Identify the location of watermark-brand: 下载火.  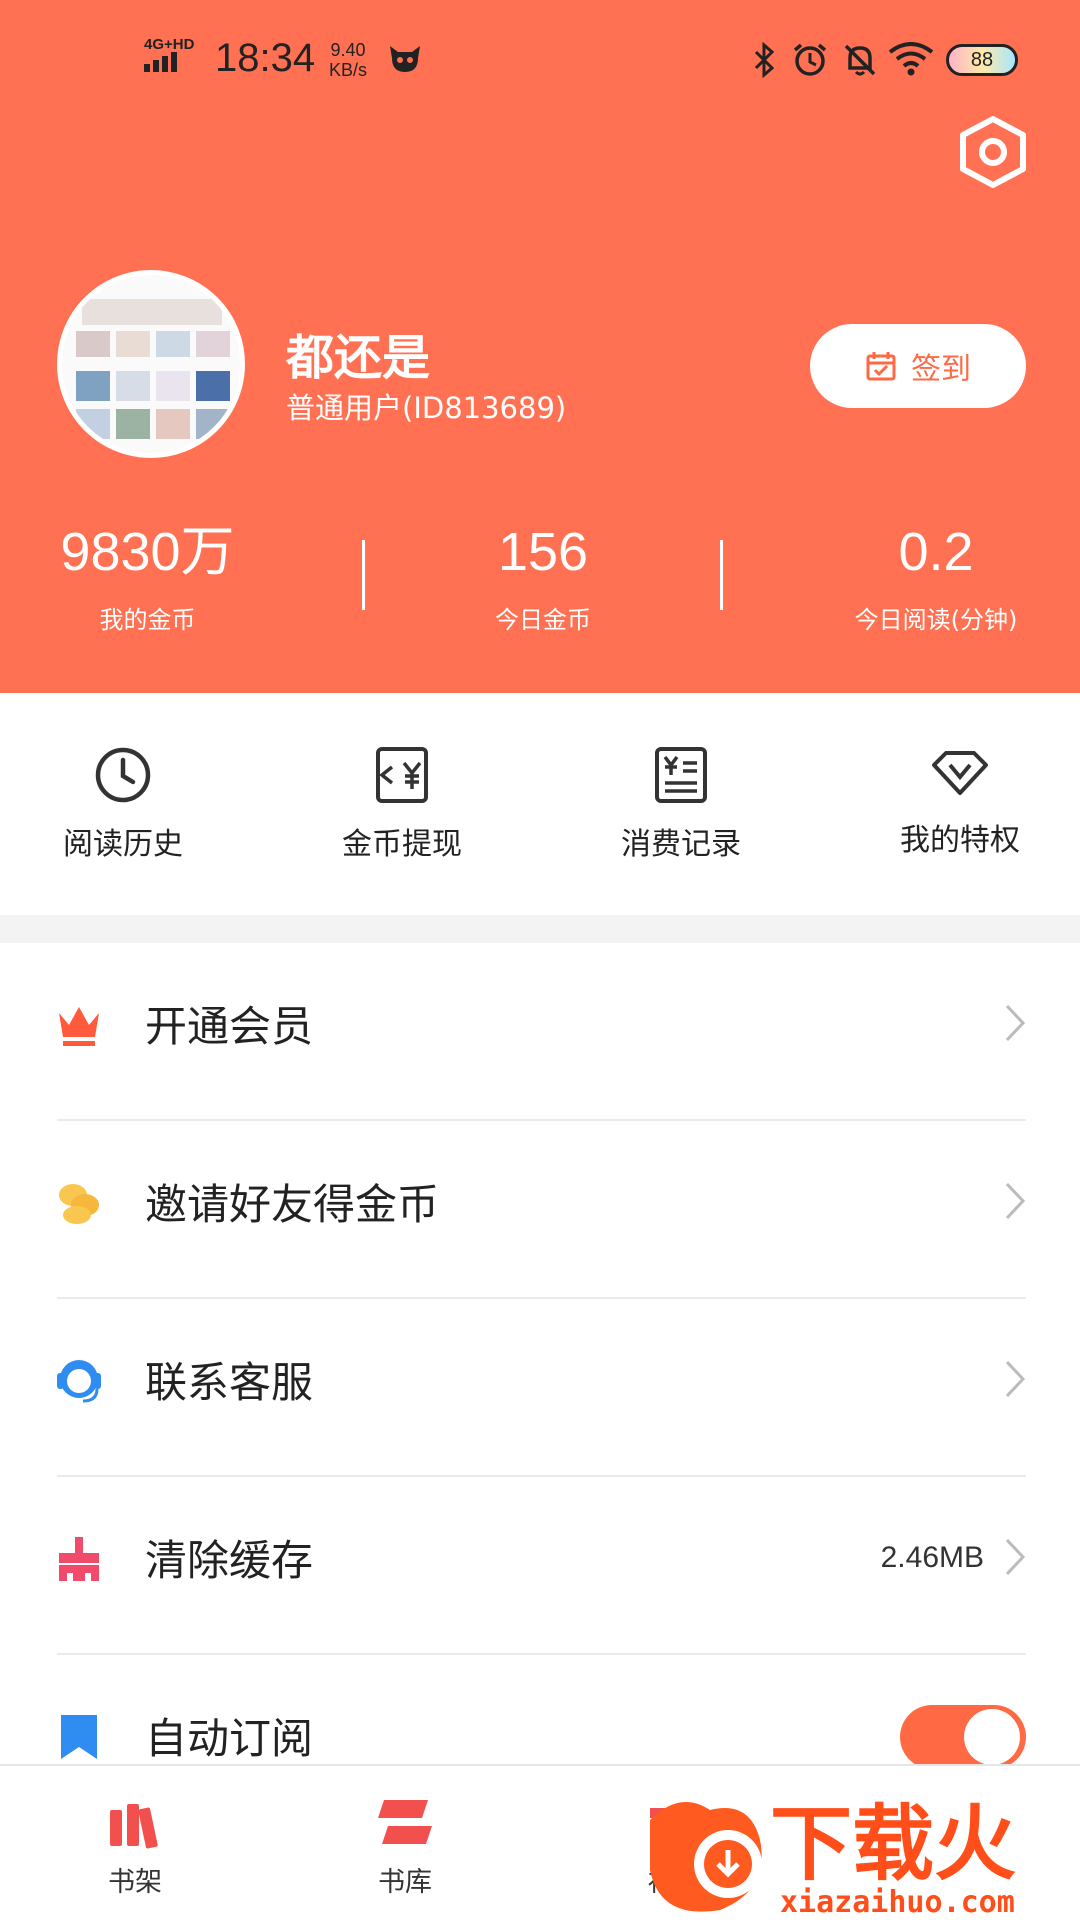
(893, 1844).